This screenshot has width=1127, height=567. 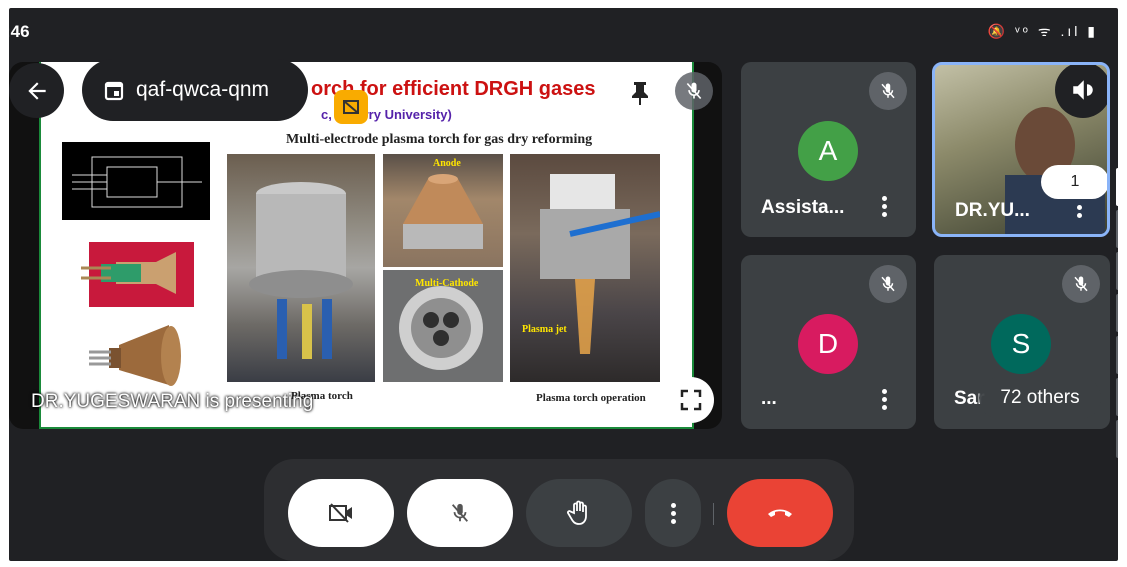 I want to click on schematic-drawing-image, so click(x=136, y=181).